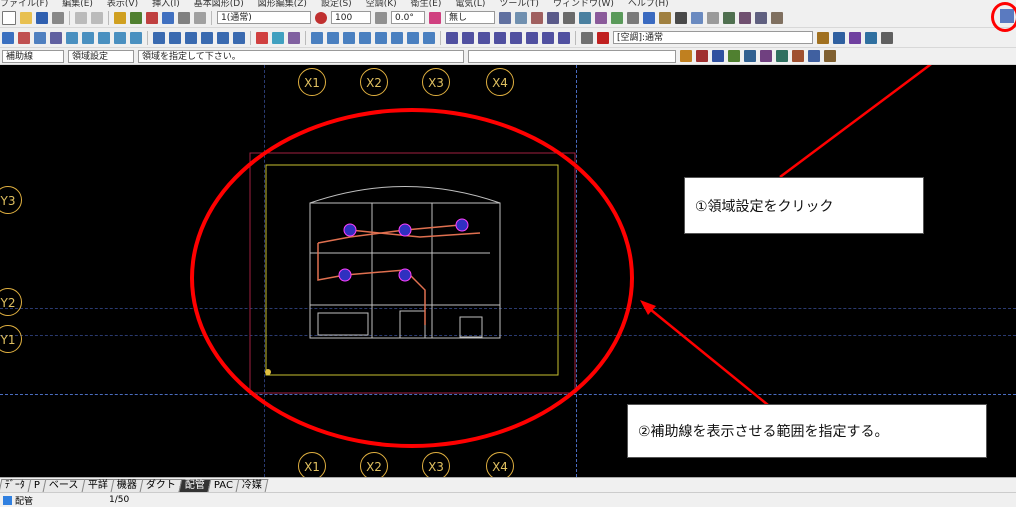  I want to click on menu-item: 基本図形(D), so click(219, 4).